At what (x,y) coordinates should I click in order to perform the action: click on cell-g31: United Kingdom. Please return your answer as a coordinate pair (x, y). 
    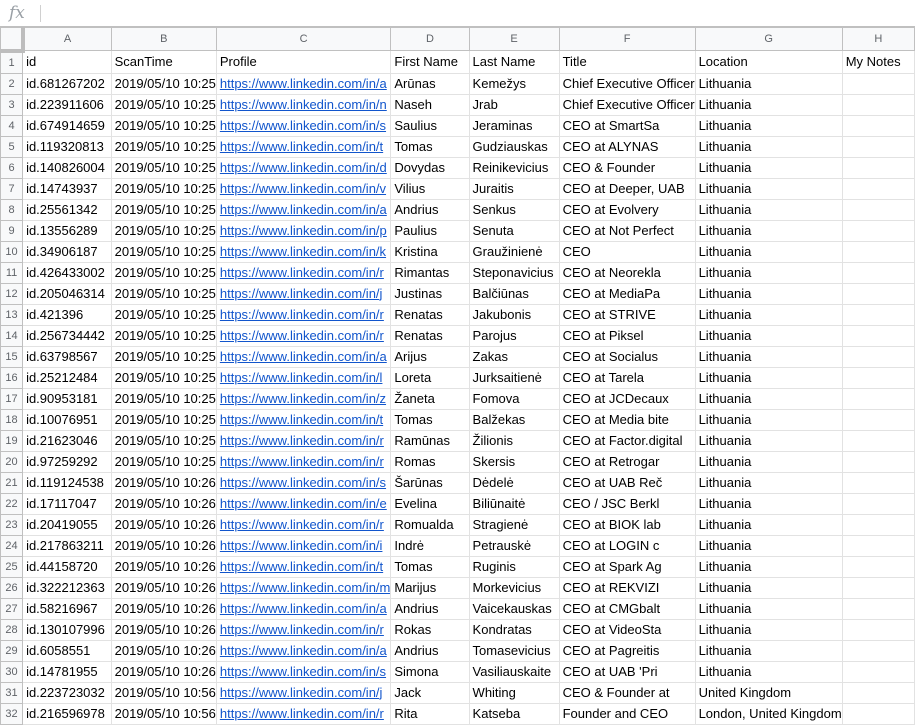
    Looking at the image, I should click on (768, 692).